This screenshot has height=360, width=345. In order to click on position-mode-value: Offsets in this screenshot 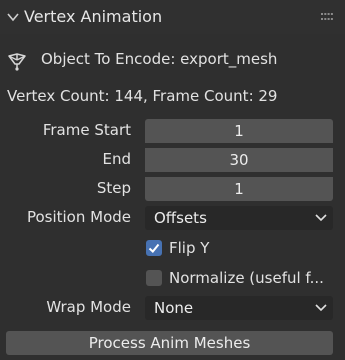, I will do `click(180, 218)`.